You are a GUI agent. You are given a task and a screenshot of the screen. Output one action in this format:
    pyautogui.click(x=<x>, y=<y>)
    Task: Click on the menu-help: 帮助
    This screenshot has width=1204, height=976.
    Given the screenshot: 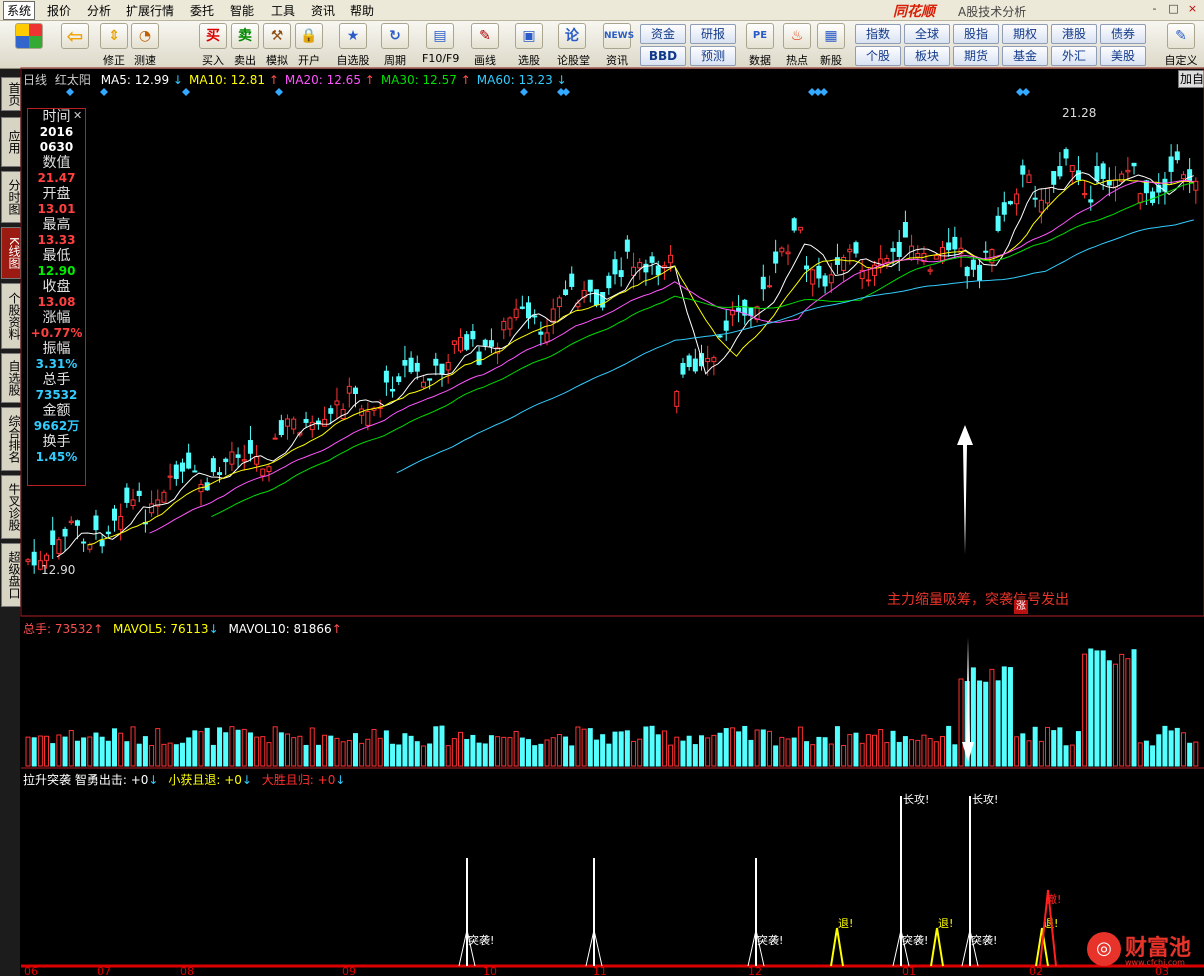 What is the action you would take?
    pyautogui.click(x=362, y=10)
    